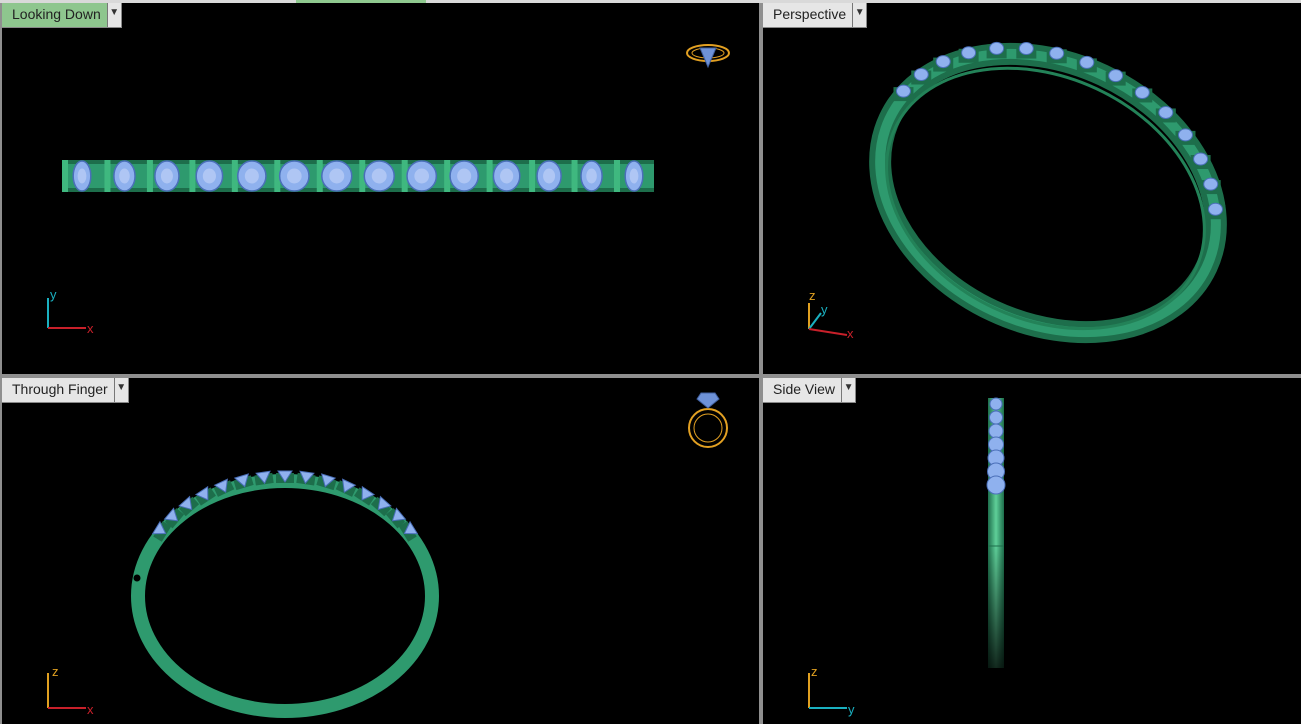 The width and height of the screenshot is (1301, 724). I want to click on viewport-title: Perspective, so click(810, 14).